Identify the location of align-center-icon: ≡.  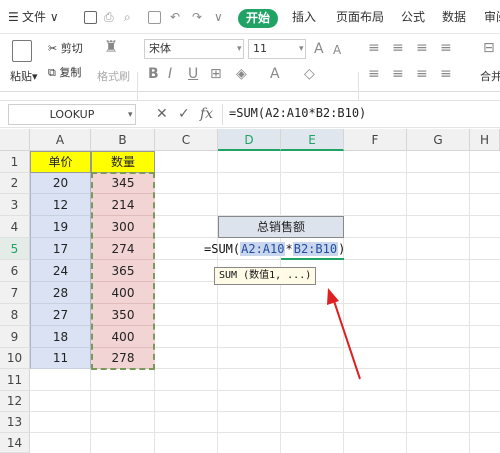
(398, 74).